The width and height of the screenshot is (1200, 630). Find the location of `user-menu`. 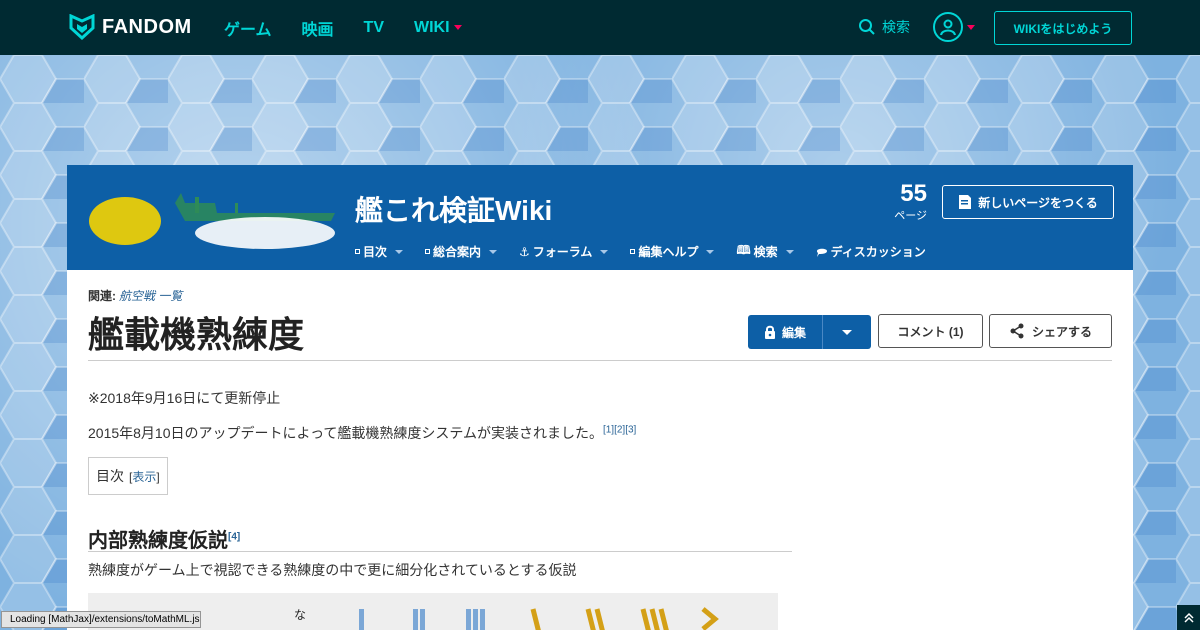

user-menu is located at coordinates (954, 27).